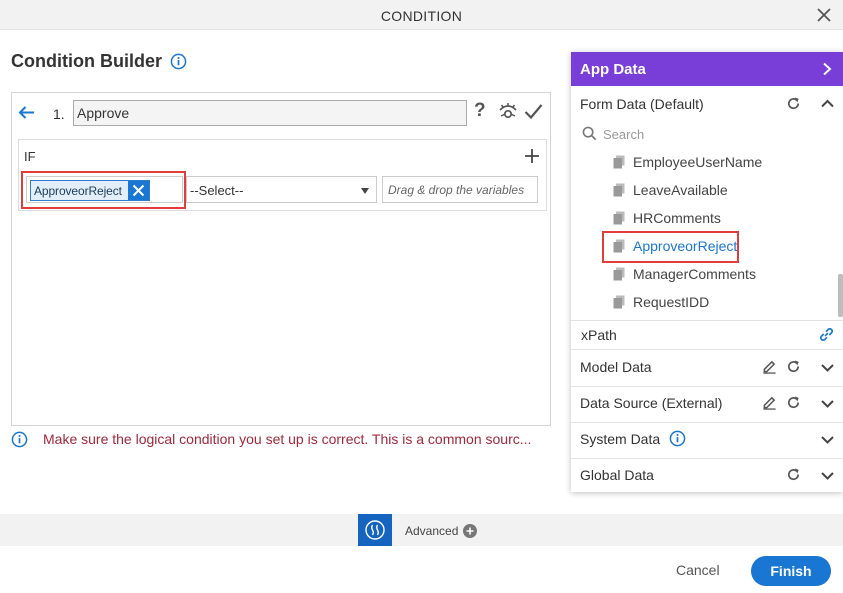 The image size is (843, 593). What do you see at coordinates (670, 247) in the screenshot?
I see `highlighted-field-outline` at bounding box center [670, 247].